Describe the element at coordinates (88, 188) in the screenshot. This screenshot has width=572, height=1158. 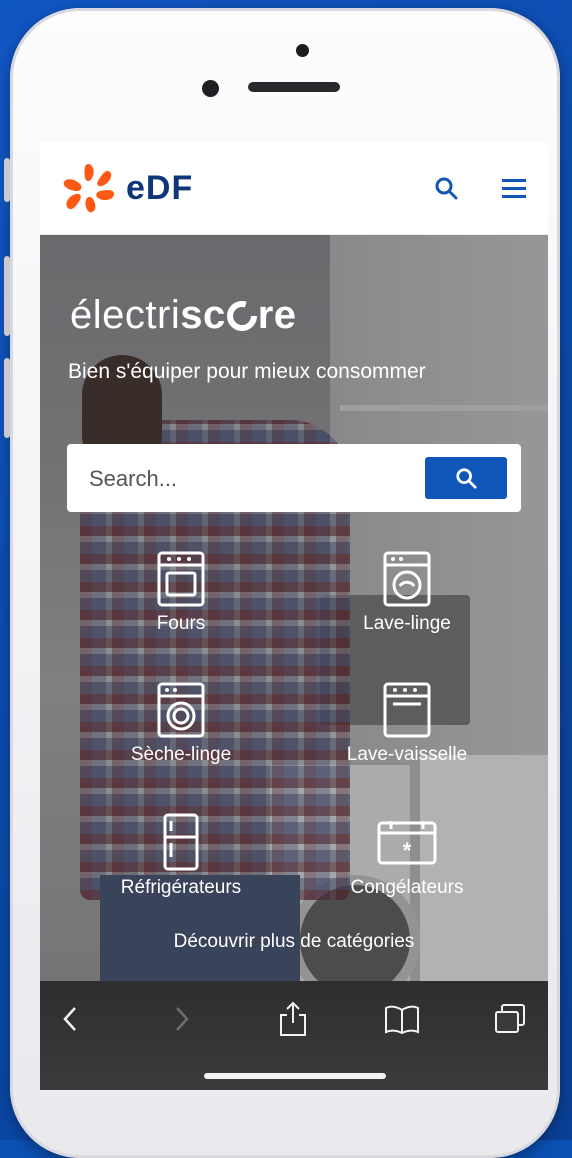
I see `edf-flower-icon` at that location.